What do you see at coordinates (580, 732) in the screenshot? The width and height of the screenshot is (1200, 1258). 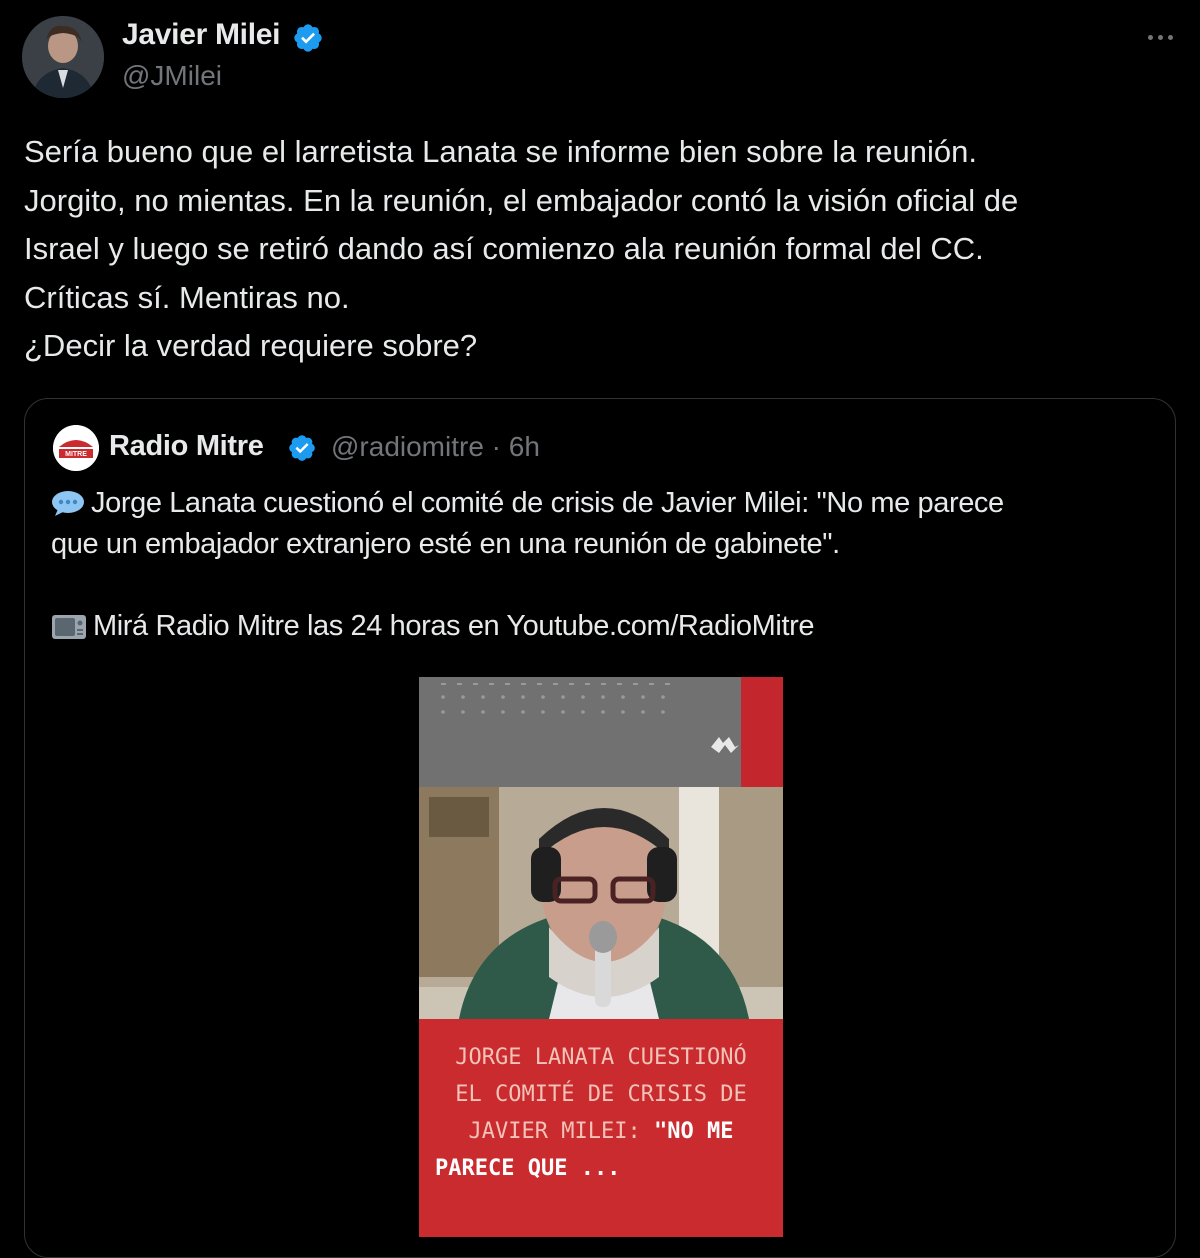 I see `media-header-graphic` at bounding box center [580, 732].